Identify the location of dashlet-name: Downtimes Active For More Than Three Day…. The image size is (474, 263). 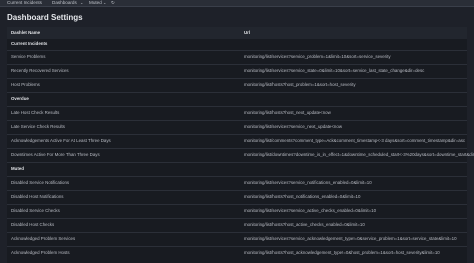
(55, 155).